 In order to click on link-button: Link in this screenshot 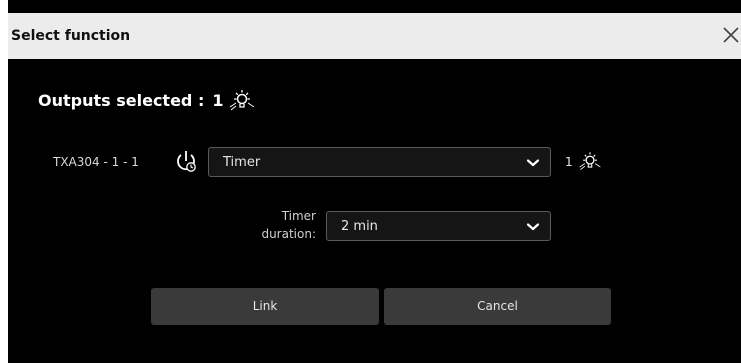, I will do `click(265, 306)`.